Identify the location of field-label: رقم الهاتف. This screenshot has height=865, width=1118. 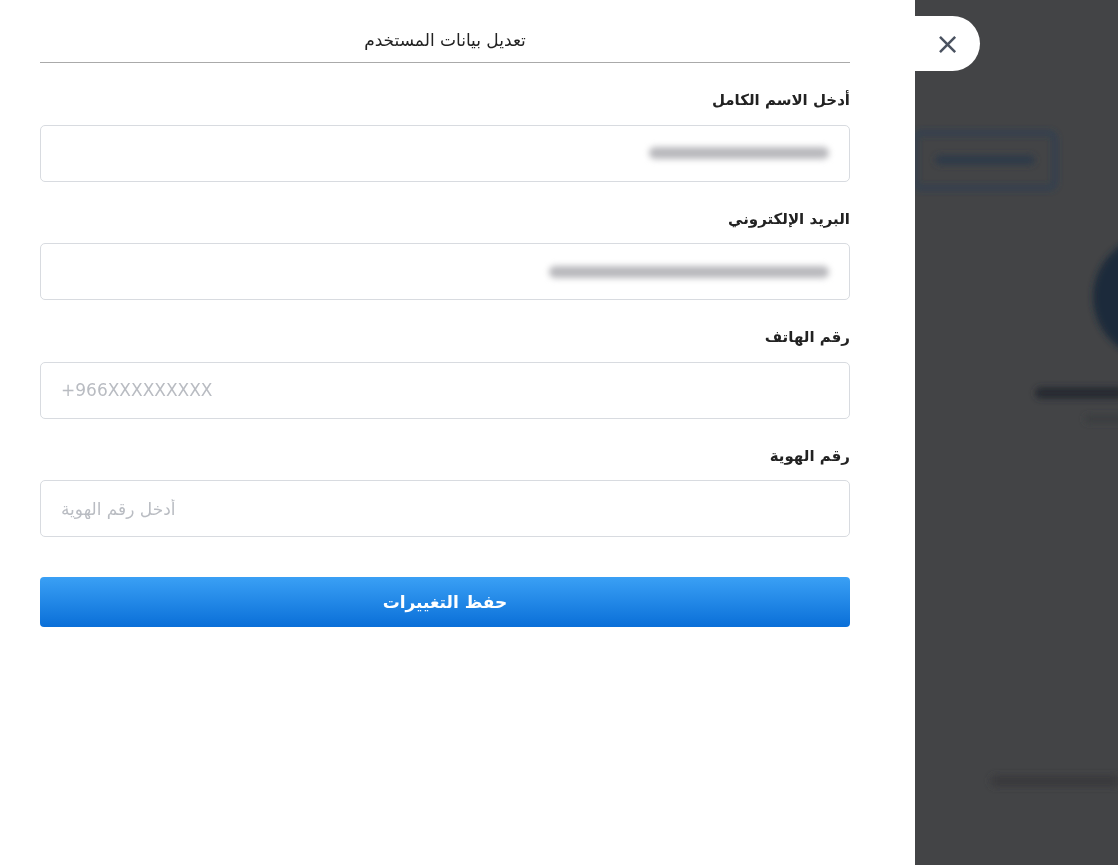
(806, 338).